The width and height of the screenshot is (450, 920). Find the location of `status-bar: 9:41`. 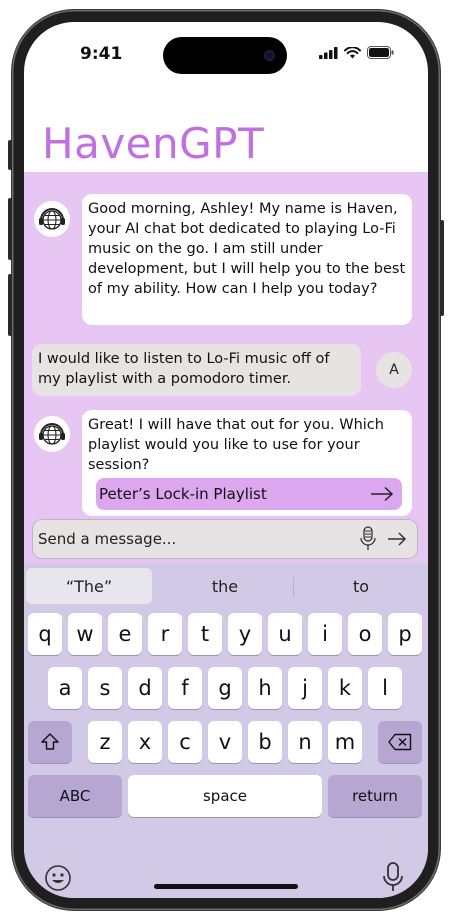

status-bar: 9:41 is located at coordinates (226, 52).